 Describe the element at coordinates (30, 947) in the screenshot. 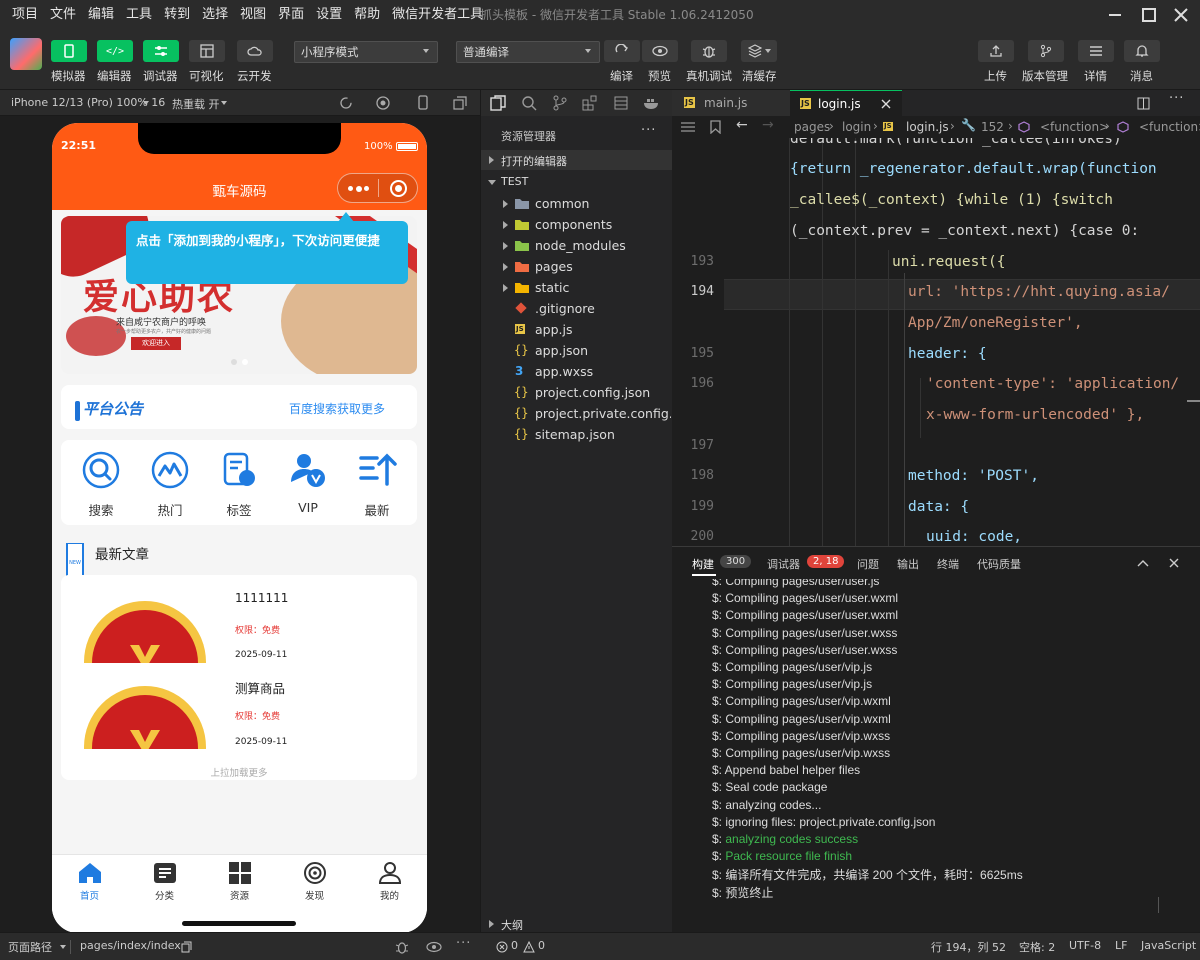

I see `page-path-label: 页面路径` at that location.